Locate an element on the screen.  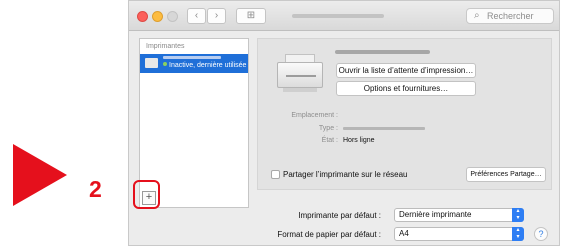
zoom-window-button is located at coordinates (172, 16).